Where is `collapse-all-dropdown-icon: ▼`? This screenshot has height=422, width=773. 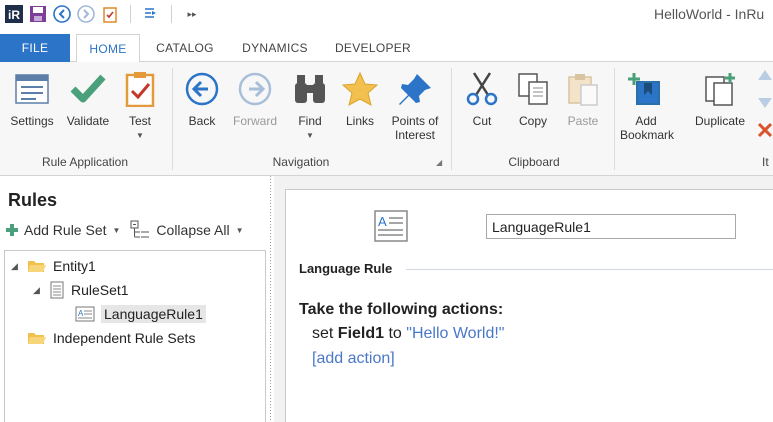 collapse-all-dropdown-icon: ▼ is located at coordinates (239, 230).